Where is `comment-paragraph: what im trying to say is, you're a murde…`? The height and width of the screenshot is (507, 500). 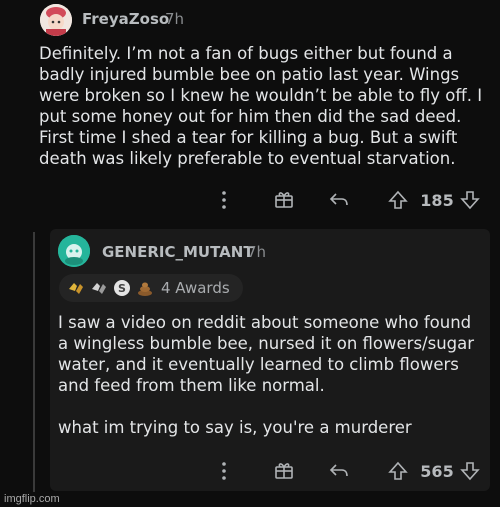 comment-paragraph: what im trying to say is, you're a murde… is located at coordinates (235, 427).